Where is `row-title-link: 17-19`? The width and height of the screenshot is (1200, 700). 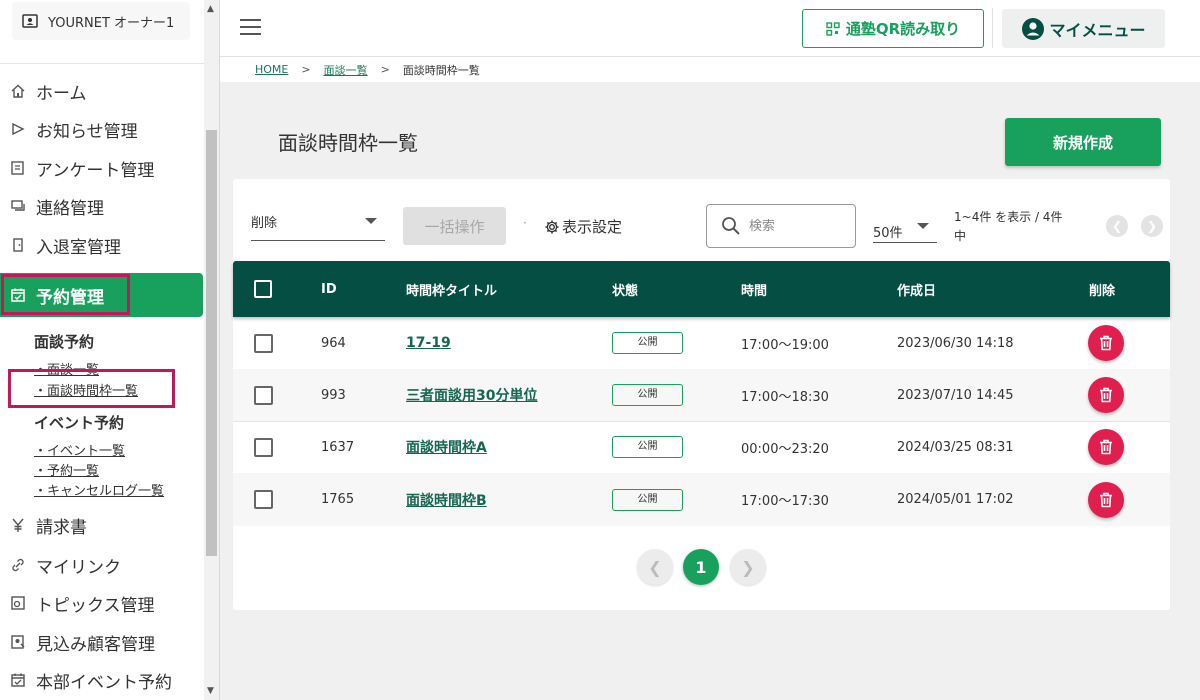 row-title-link: 17-19 is located at coordinates (428, 343).